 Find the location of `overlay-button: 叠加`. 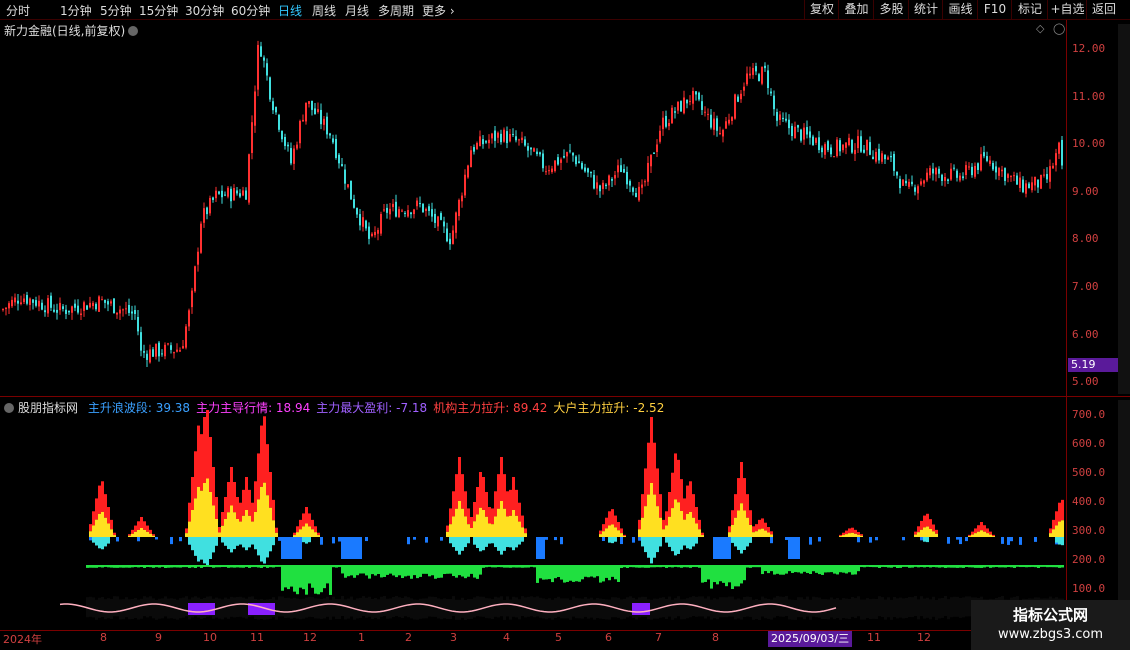

overlay-button: 叠加 is located at coordinates (856, 9).